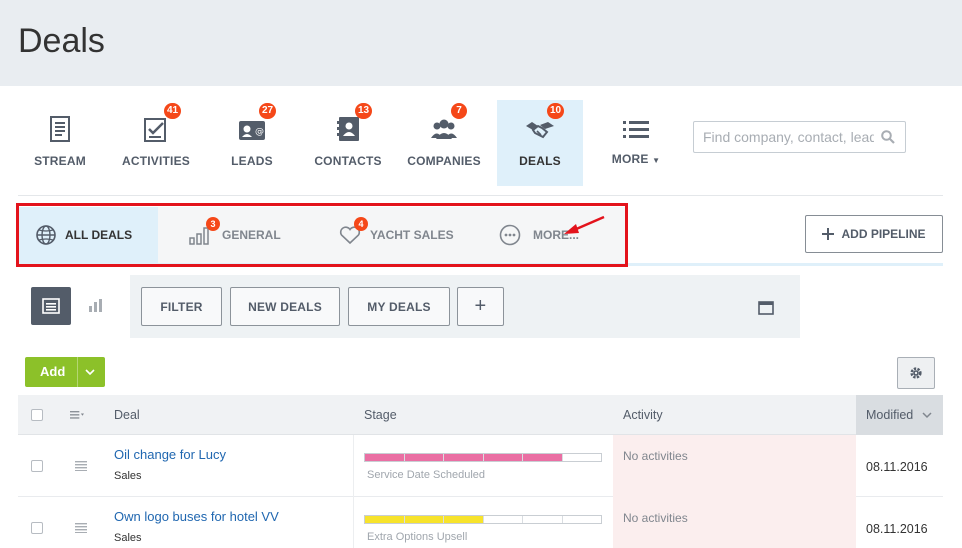 This screenshot has height=548, width=962. I want to click on menu-icon, so click(636, 129).